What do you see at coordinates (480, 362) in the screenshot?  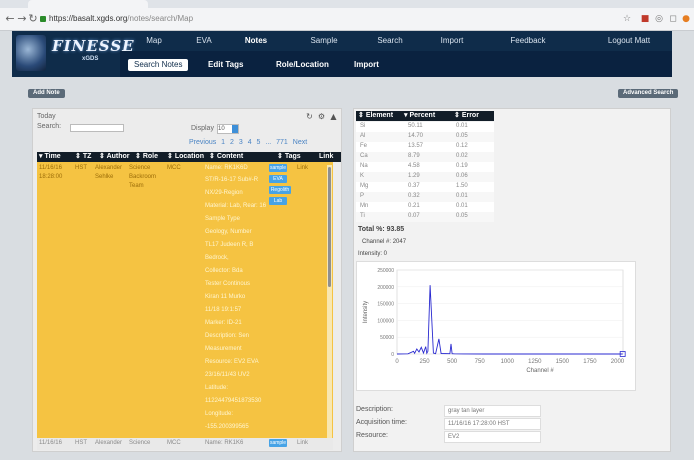 I see `x-tick-label: 750` at bounding box center [480, 362].